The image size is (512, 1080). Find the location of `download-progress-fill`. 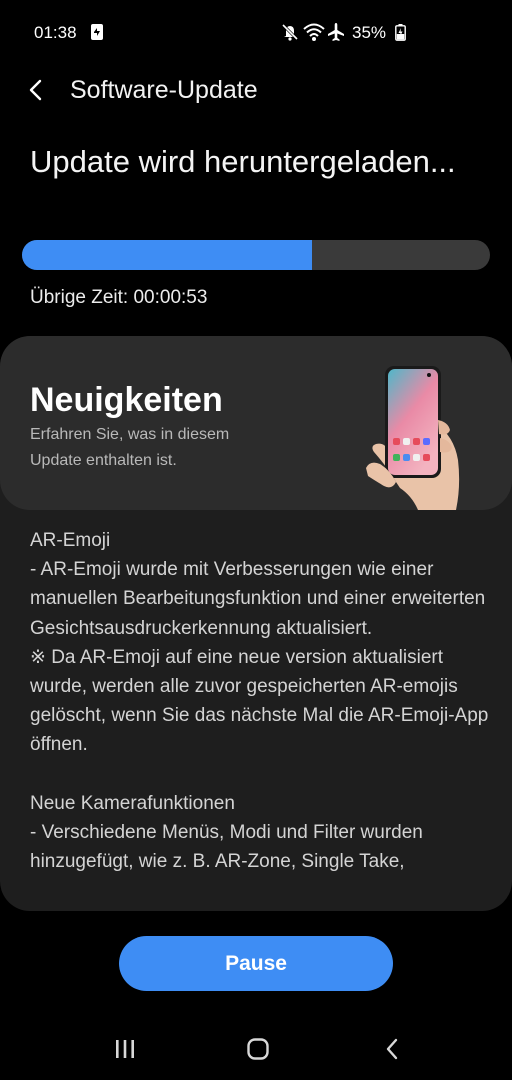

download-progress-fill is located at coordinates (167, 255).